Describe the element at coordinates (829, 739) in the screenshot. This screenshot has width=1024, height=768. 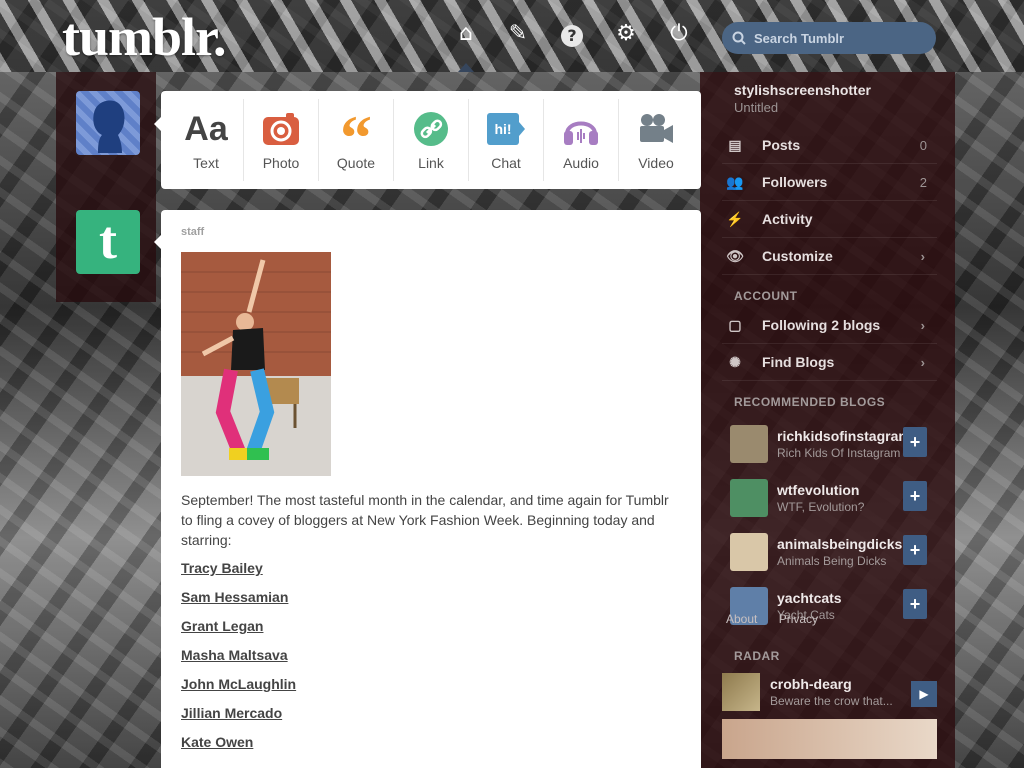
I see `radar-image` at that location.